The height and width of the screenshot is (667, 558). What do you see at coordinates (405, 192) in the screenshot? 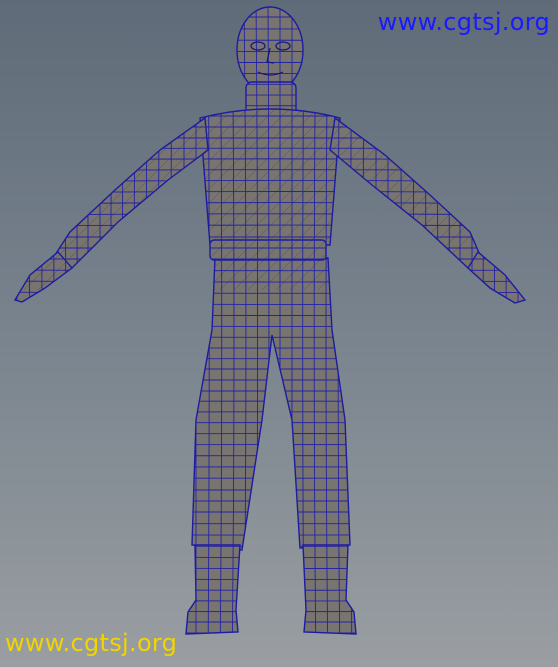
I see `right-arm-mesh` at bounding box center [405, 192].